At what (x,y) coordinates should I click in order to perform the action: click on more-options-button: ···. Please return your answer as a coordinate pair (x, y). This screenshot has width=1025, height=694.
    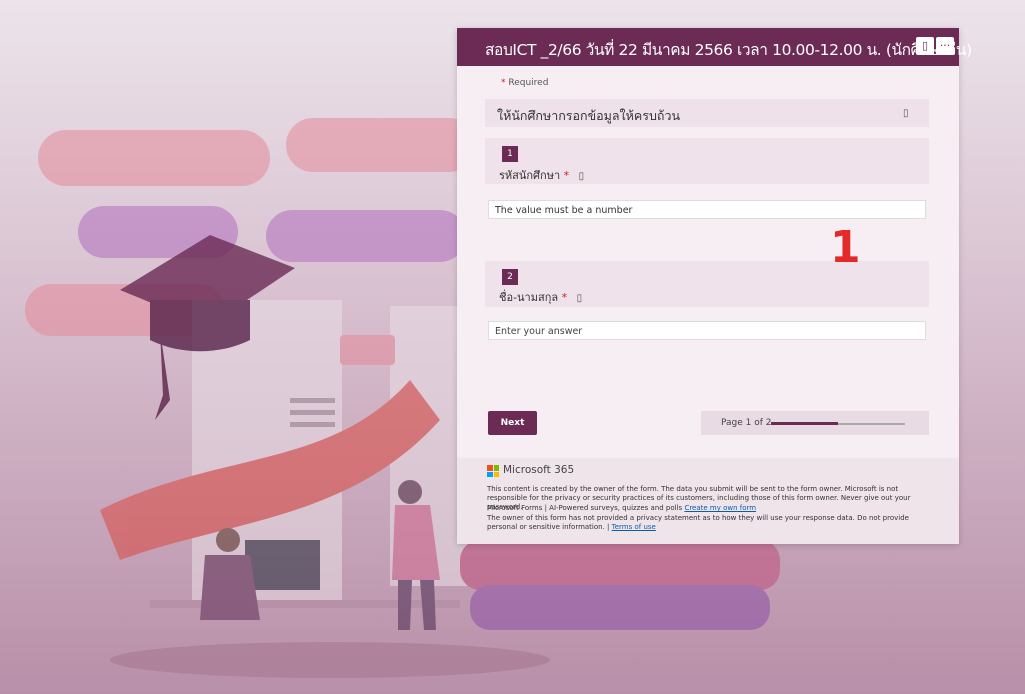
    Looking at the image, I should click on (945, 46).